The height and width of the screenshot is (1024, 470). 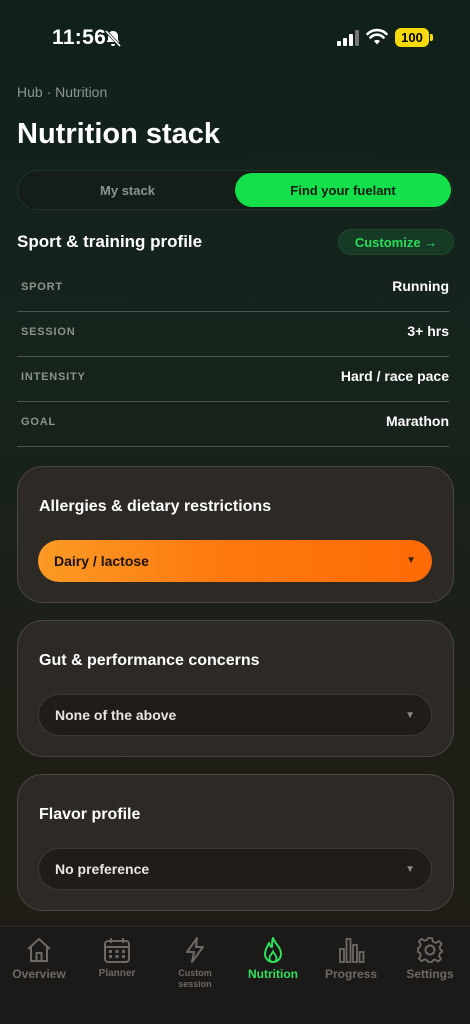 What do you see at coordinates (101, 561) in the screenshot?
I see `select-value: Dairy / lactose` at bounding box center [101, 561].